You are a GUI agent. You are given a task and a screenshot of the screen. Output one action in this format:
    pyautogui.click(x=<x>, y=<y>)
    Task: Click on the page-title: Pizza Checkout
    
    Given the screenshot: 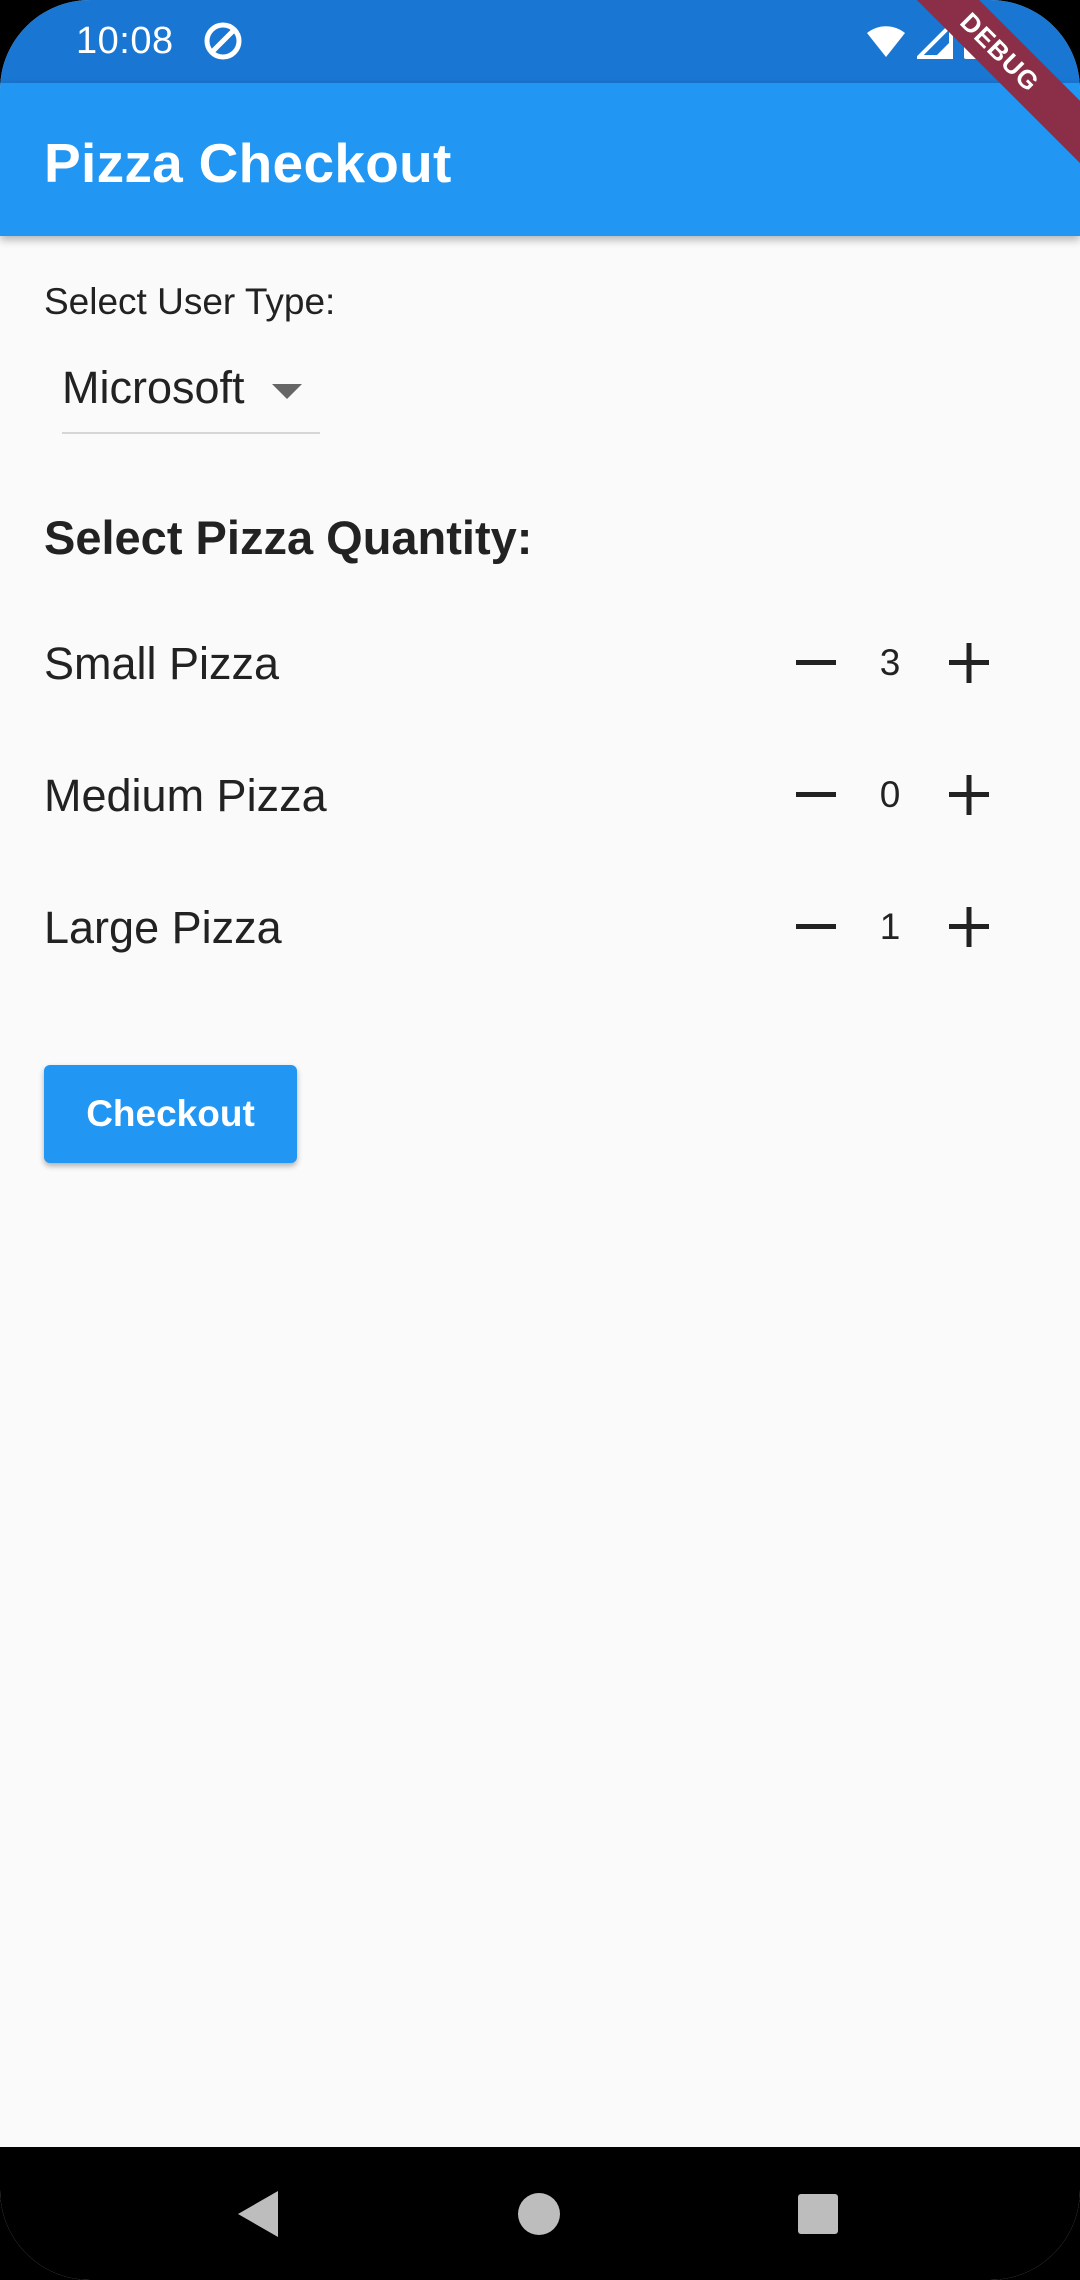 What is the action you would take?
    pyautogui.click(x=248, y=163)
    